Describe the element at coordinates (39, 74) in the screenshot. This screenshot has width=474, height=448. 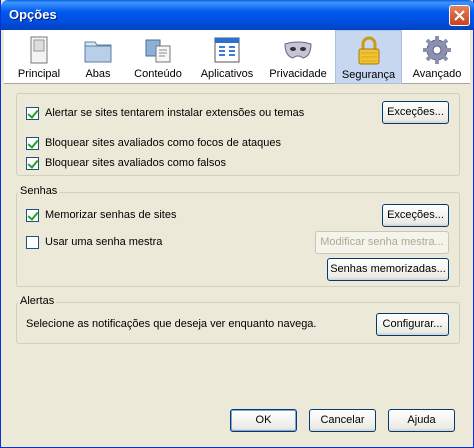
I see `tab-label: Principal` at that location.